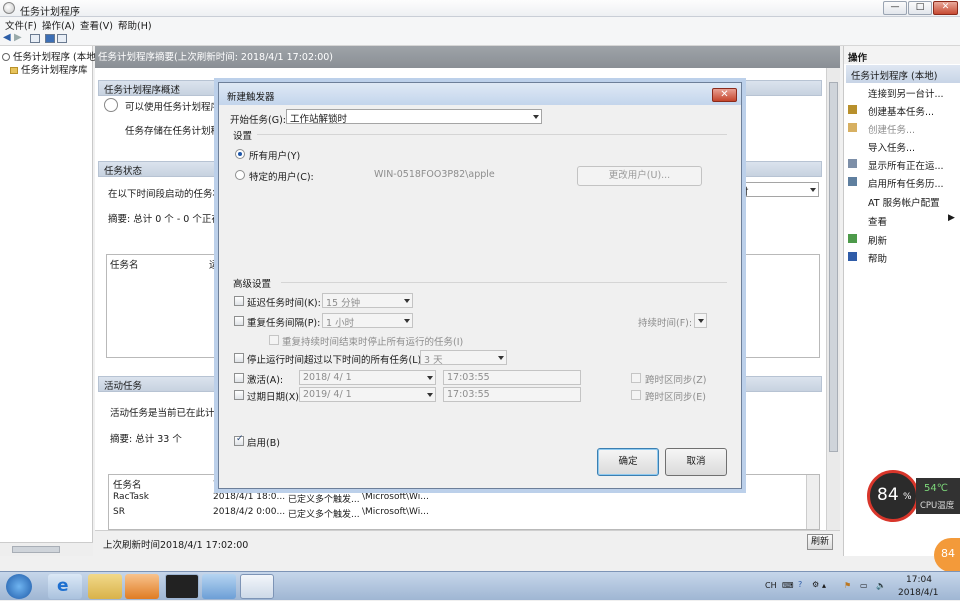  Describe the element at coordinates (463, 357) in the screenshot. I see `stop-longer-select: 3 天` at that location.